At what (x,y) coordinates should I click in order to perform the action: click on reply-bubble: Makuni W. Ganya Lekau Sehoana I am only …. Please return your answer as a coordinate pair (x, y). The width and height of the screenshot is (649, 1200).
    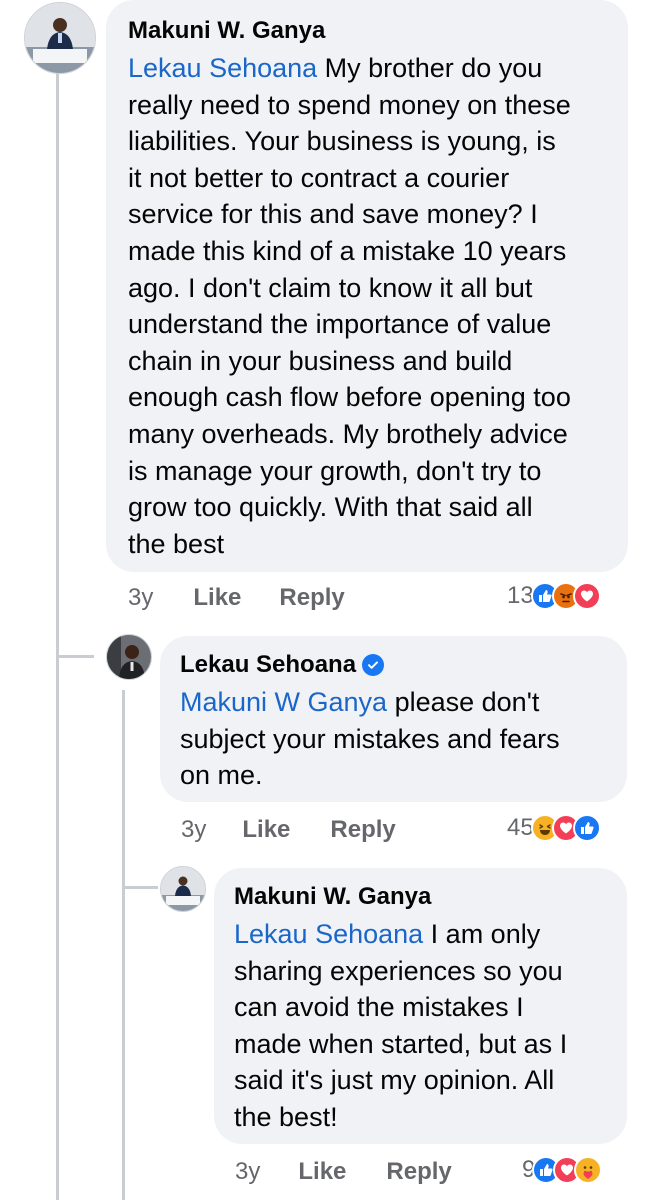
    Looking at the image, I should click on (420, 1006).